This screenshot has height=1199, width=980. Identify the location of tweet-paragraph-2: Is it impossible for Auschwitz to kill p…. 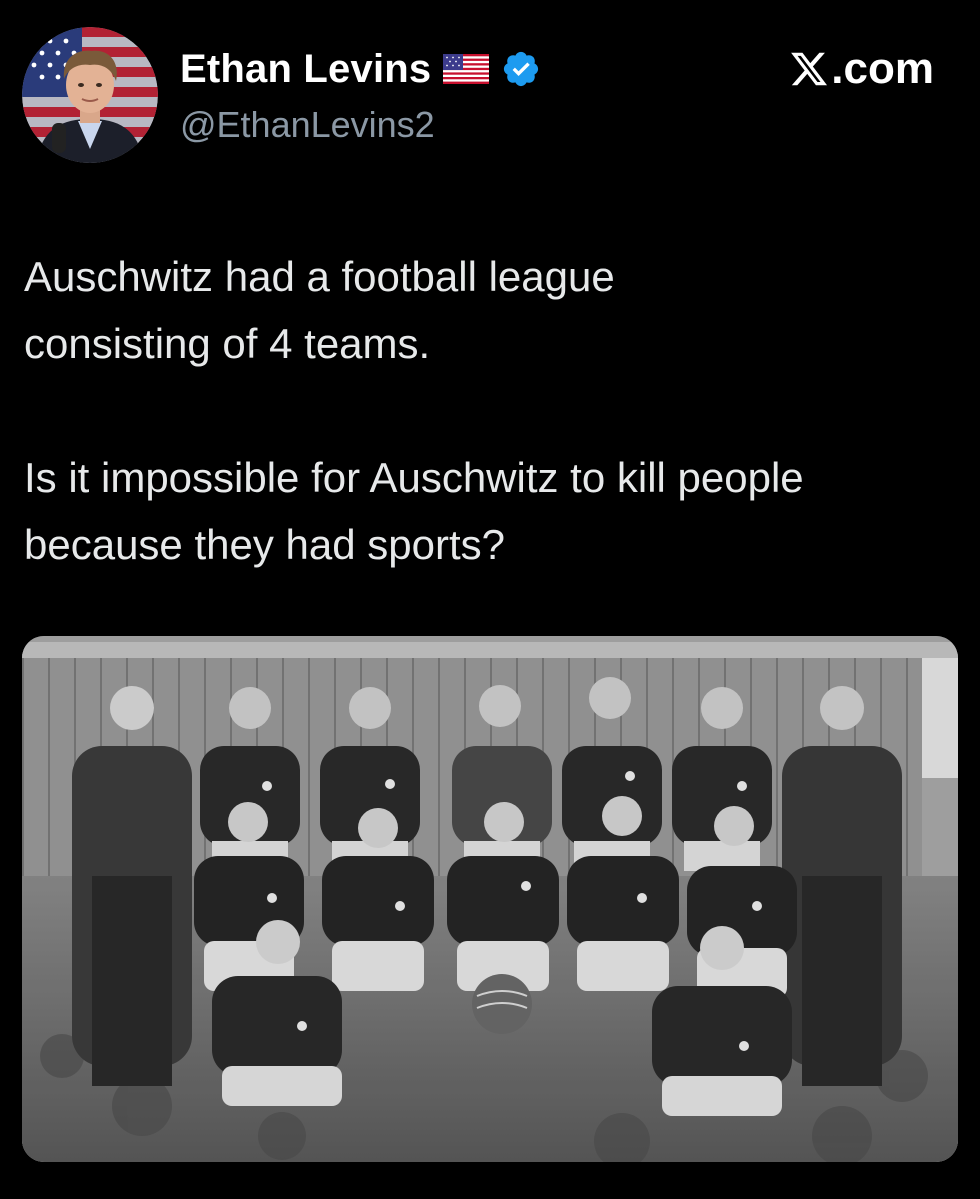
(414, 511).